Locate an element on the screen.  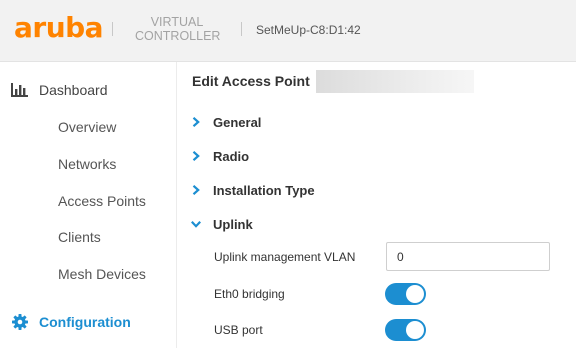
product-name-line2: CONTROLLER is located at coordinates (178, 36).